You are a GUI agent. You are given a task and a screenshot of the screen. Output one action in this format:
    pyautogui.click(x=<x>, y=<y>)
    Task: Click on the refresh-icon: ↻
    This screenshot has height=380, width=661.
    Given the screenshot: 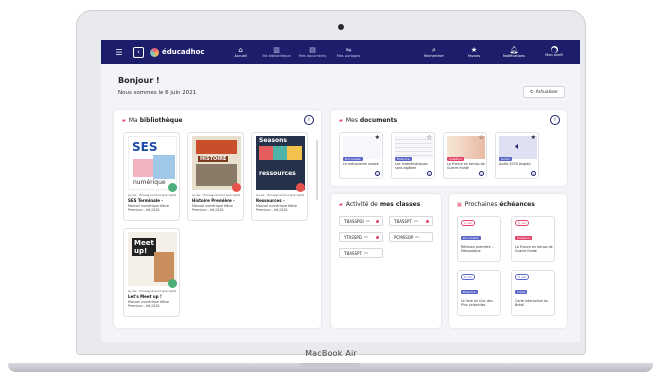 What is the action you would take?
    pyautogui.click(x=531, y=92)
    